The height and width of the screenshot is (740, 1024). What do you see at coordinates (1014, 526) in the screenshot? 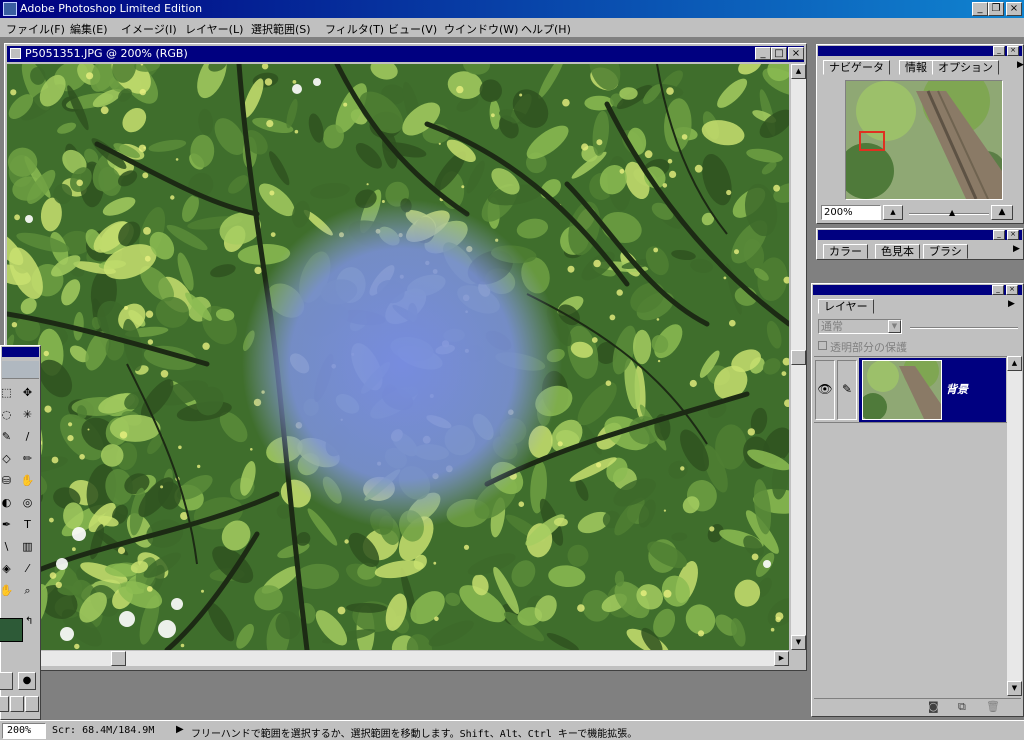
I see `layers-vertical-scrollbar: ▲ ▼` at bounding box center [1014, 526].